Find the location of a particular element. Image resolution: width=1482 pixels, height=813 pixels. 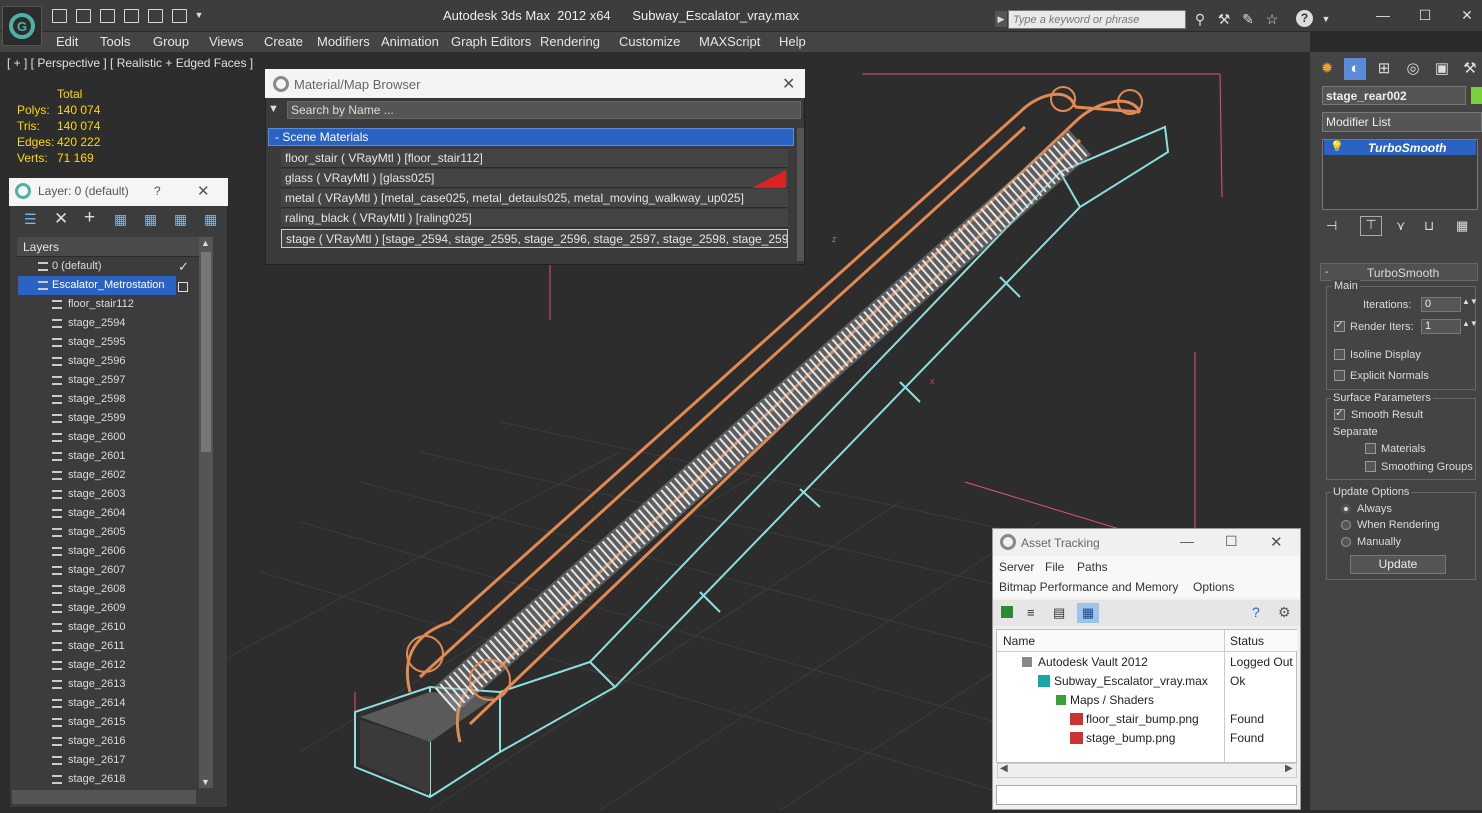

select-in-layer-icon: ▦ is located at coordinates (150, 219).